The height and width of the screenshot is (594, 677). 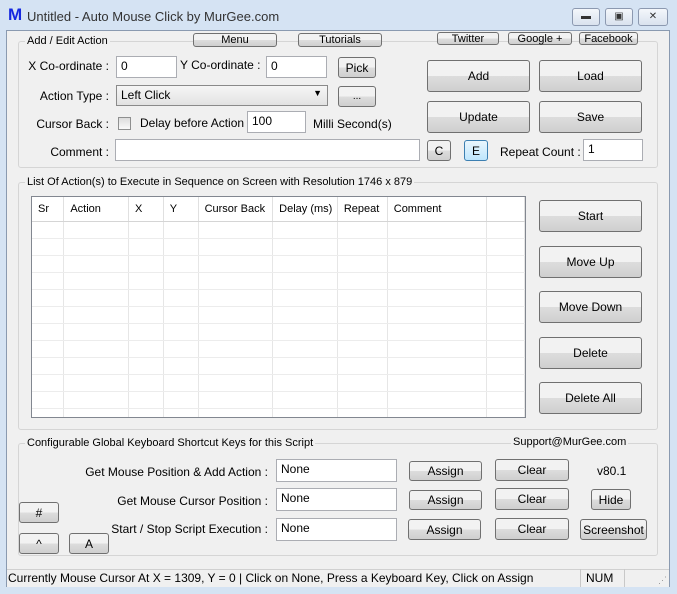 What do you see at coordinates (336, 499) in the screenshot?
I see `shortcut-input-cursor-position: None` at bounding box center [336, 499].